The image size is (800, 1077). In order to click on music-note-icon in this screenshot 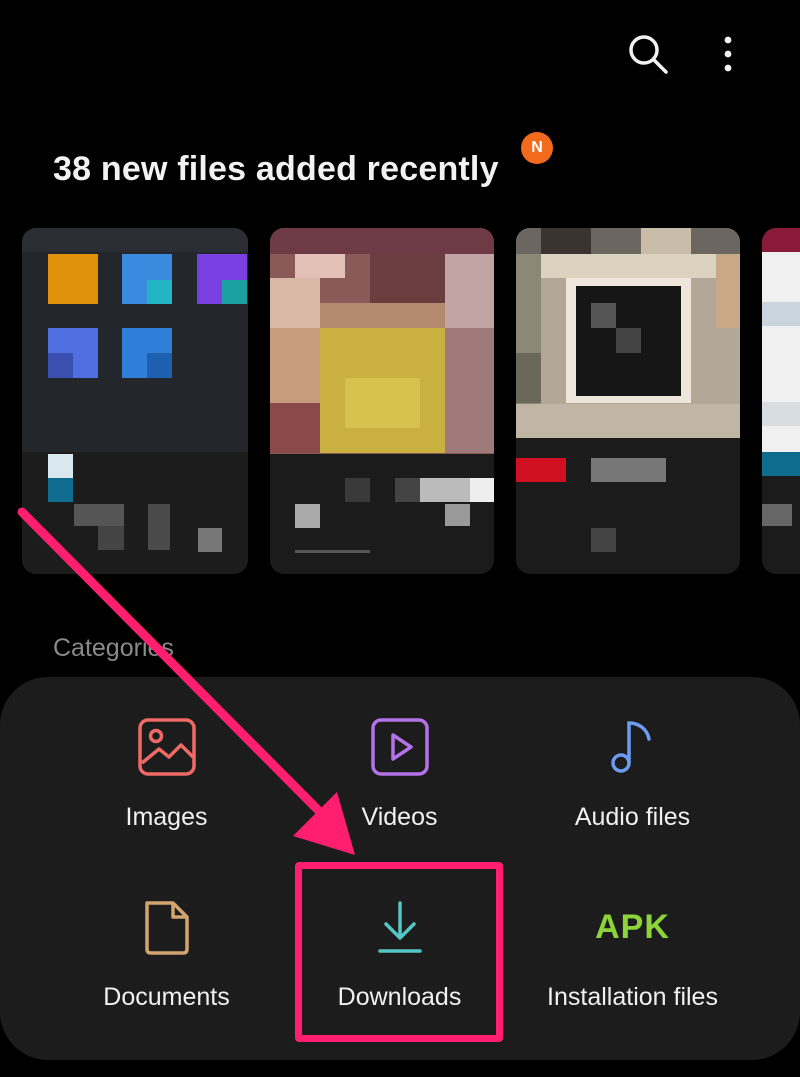, I will do `click(633, 747)`.